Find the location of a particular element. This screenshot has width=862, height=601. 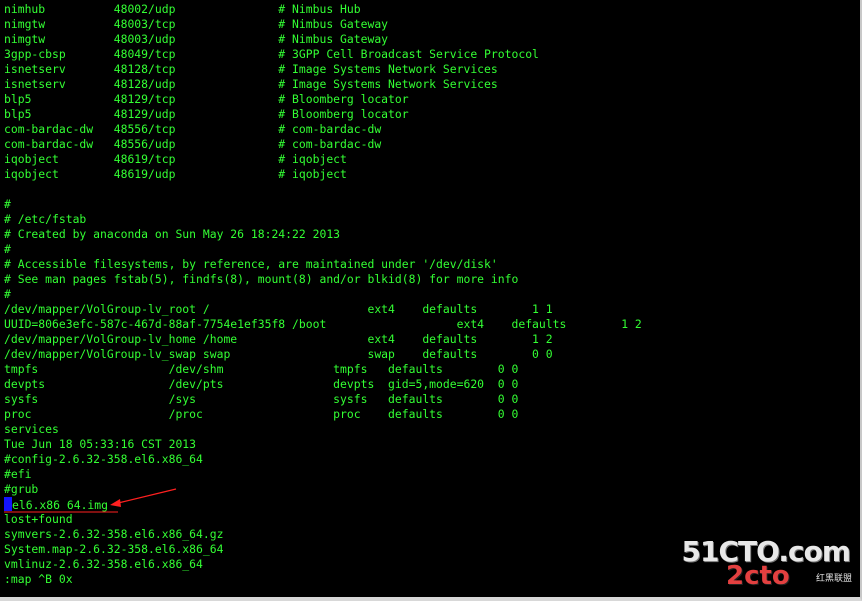

watermark-logo: 51CTO.com 2cto 红黑联盟 is located at coordinates (768, 563).